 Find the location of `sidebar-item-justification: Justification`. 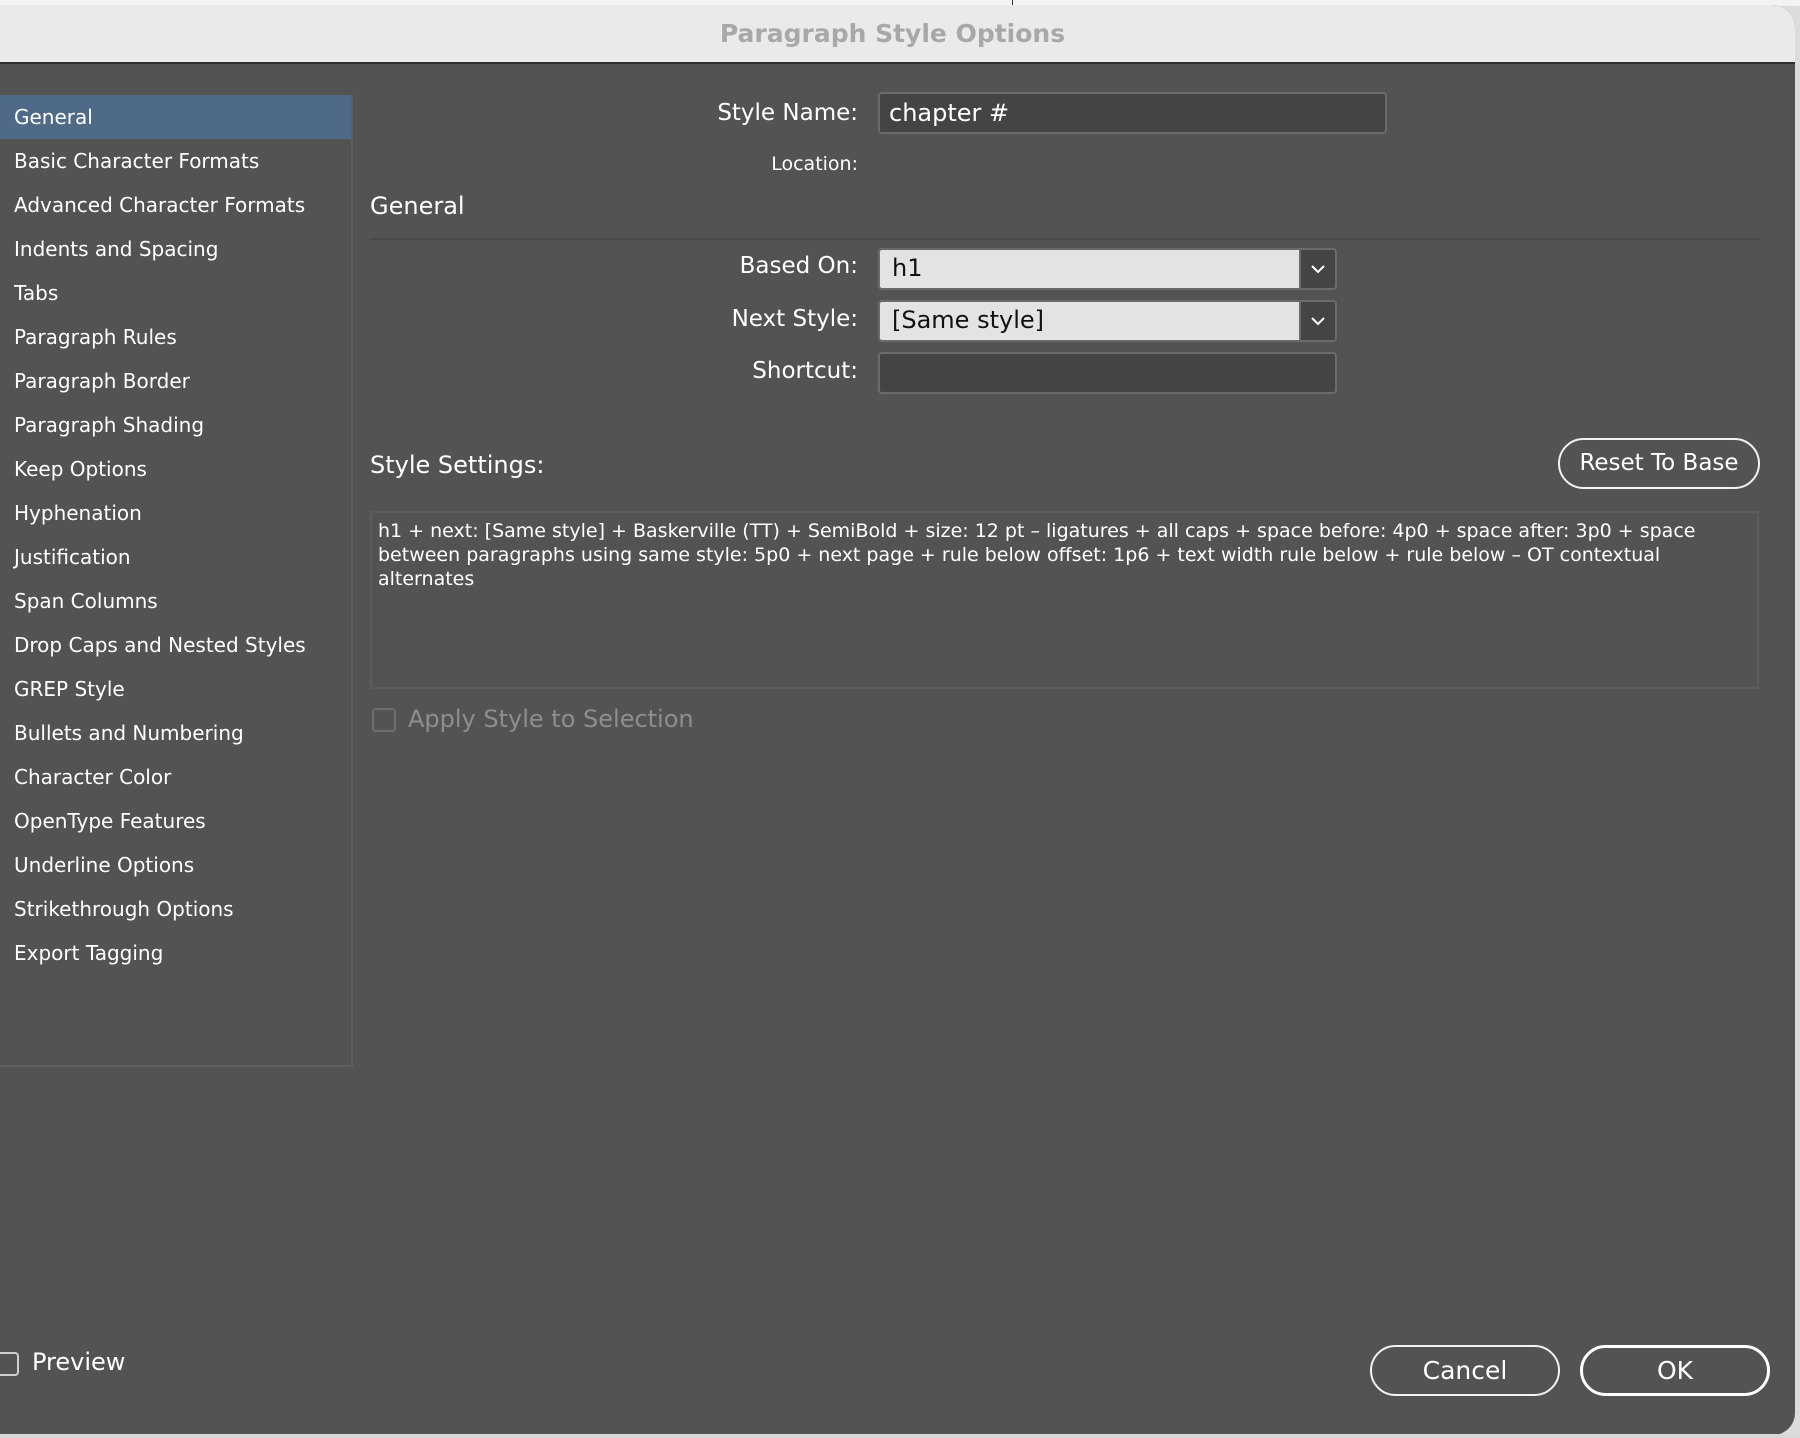

sidebar-item-justification: Justification is located at coordinates (175, 557).